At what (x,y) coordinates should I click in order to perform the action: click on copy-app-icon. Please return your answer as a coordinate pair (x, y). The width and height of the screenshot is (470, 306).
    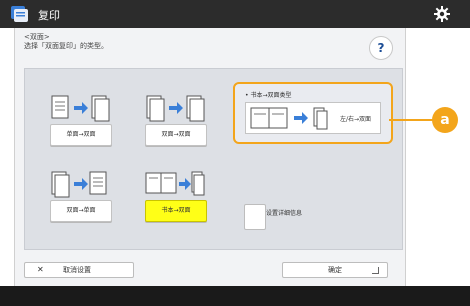
    Looking at the image, I should click on (19, 14).